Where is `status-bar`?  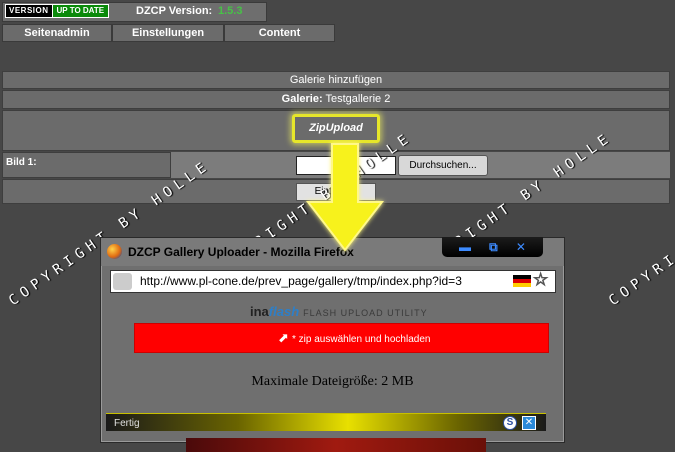 status-bar is located at coordinates (326, 422).